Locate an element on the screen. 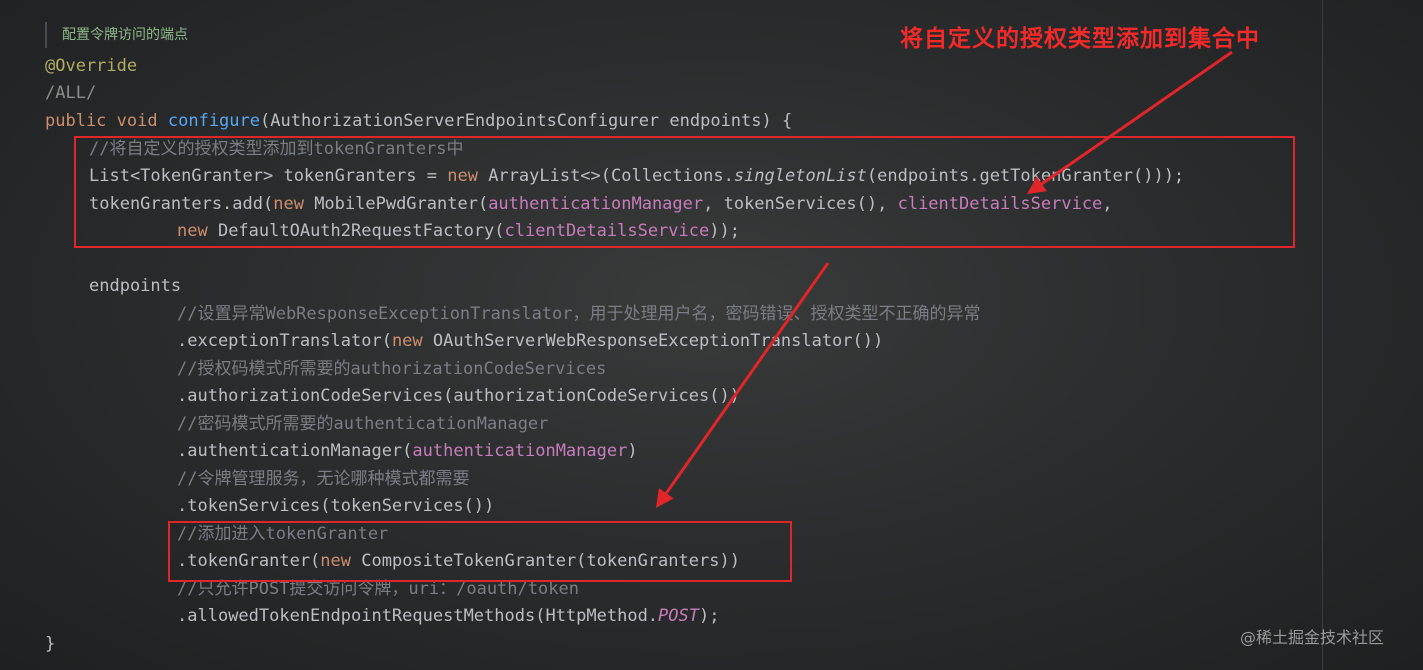 The image size is (1423, 670). annotation-note: 将自定义的授权类型添加到集合中 is located at coordinates (1080, 38).